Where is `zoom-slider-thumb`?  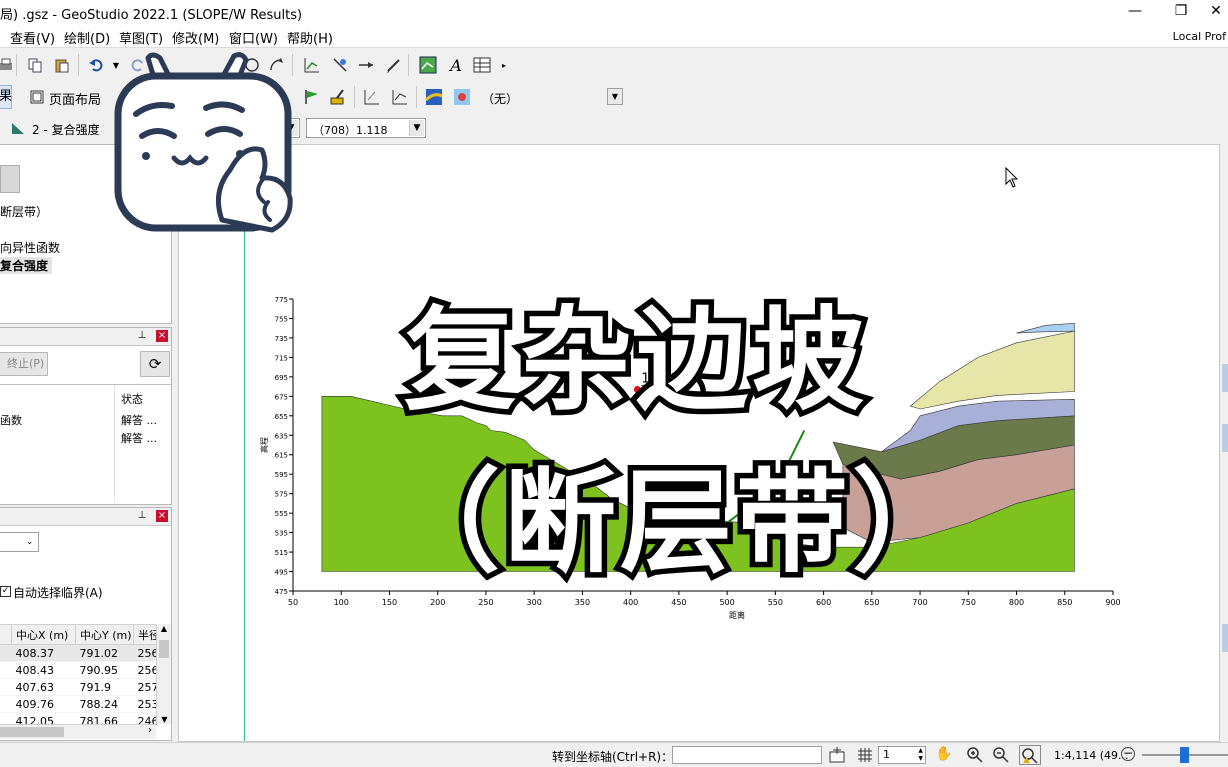 zoom-slider-thumb is located at coordinates (1184, 755).